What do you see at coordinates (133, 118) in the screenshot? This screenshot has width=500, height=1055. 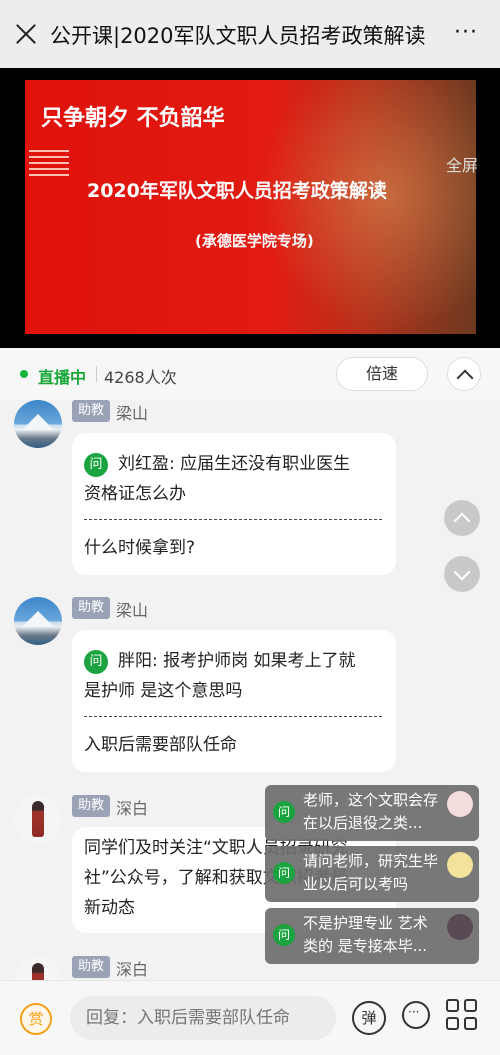 I see `poster-slogan: 只争朝夕 不负韶华` at bounding box center [133, 118].